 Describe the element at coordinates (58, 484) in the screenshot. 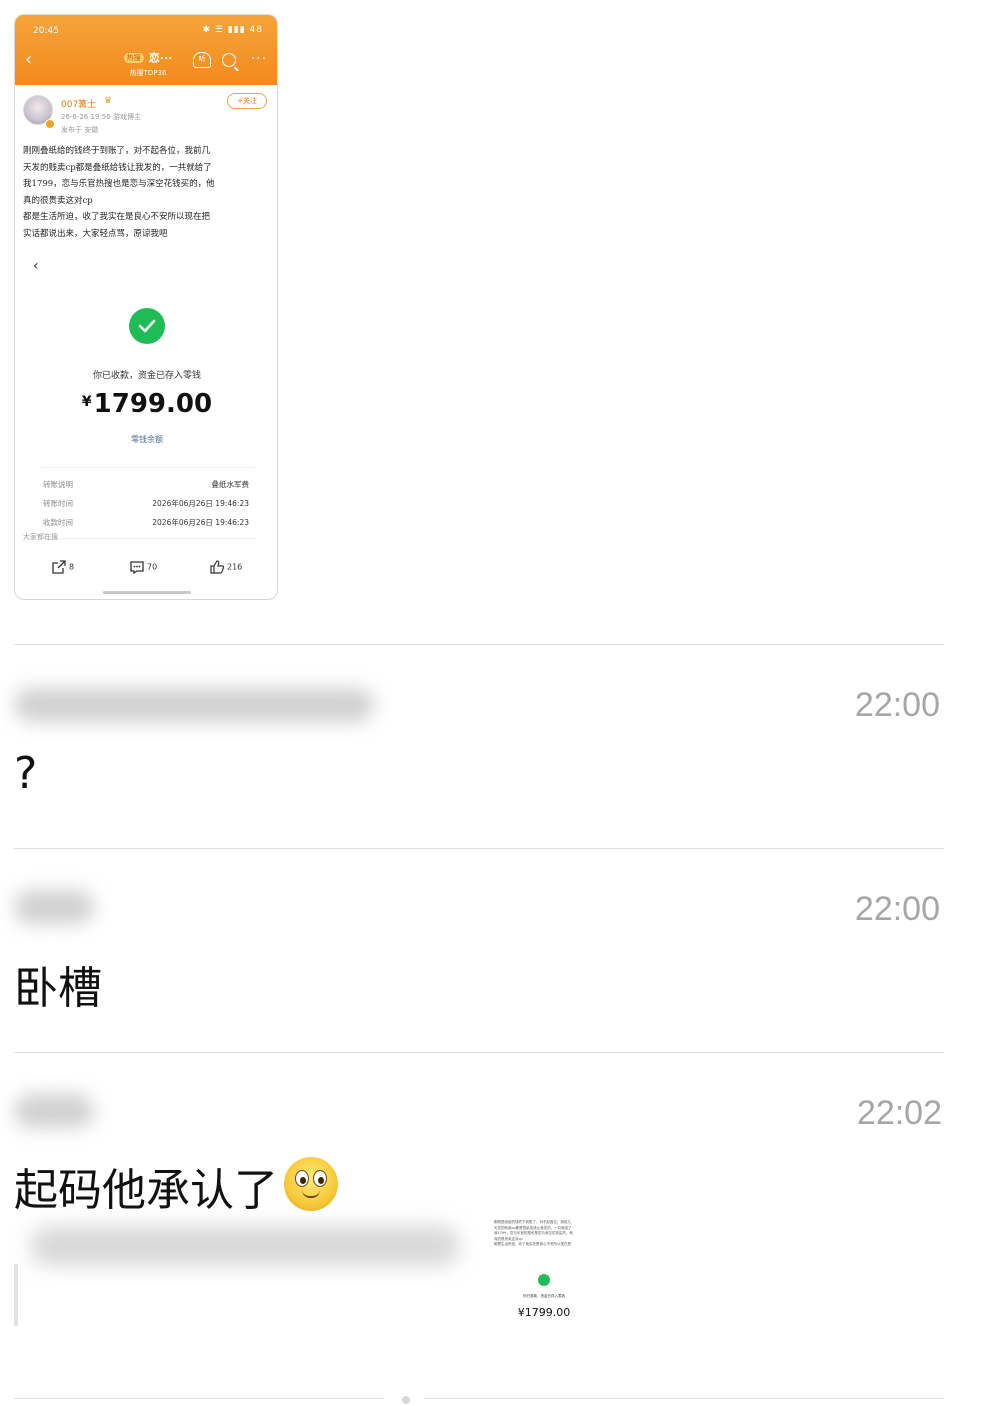

I see `info-key: 转账说明` at that location.